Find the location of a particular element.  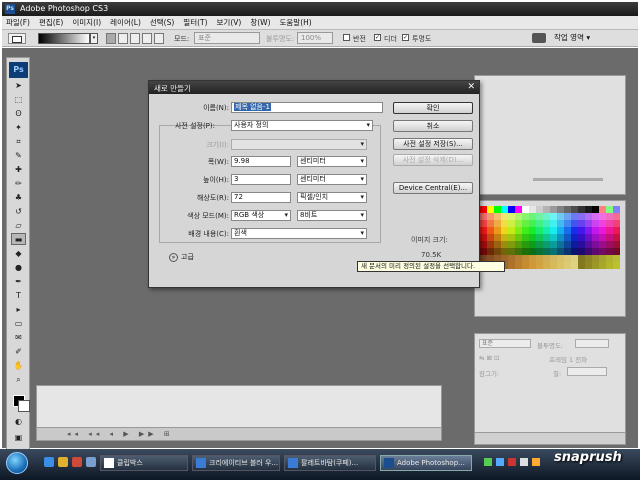

ok-button: 확인 is located at coordinates (433, 108).